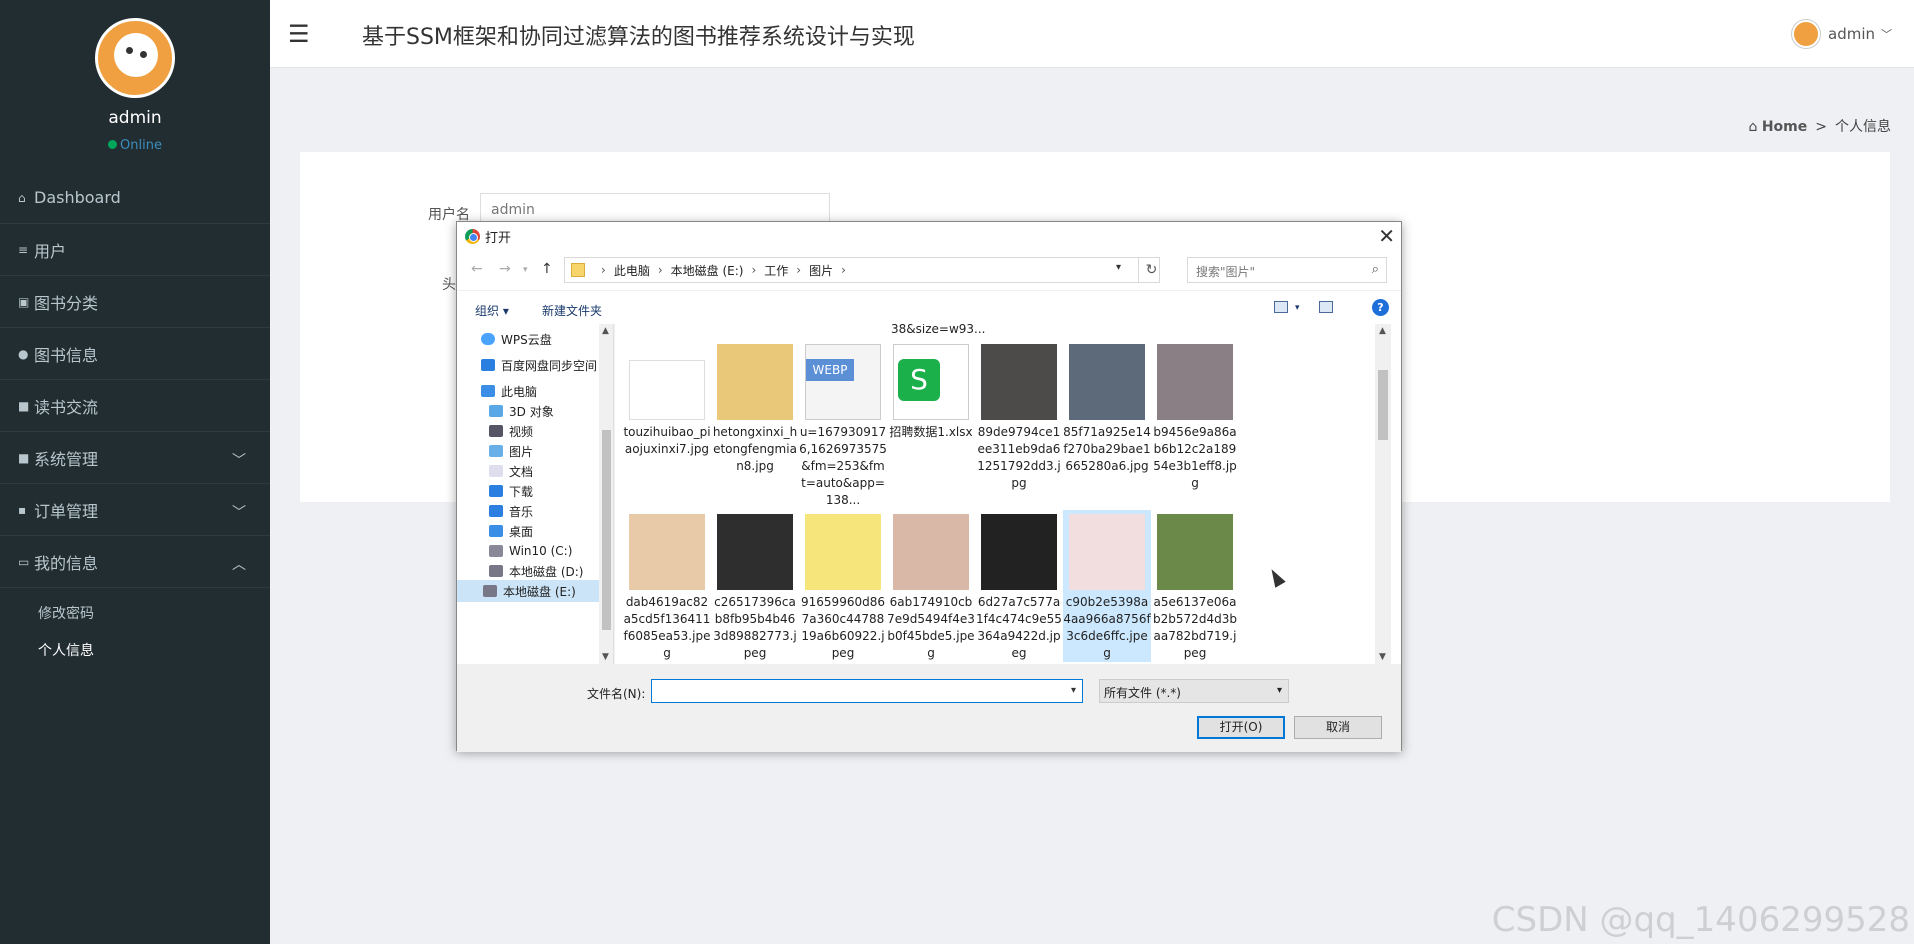 The width and height of the screenshot is (1914, 944). What do you see at coordinates (135, 562) in the screenshot?
I see `sidebar-item-my-info: ▭ 我的信息 ︿` at bounding box center [135, 562].